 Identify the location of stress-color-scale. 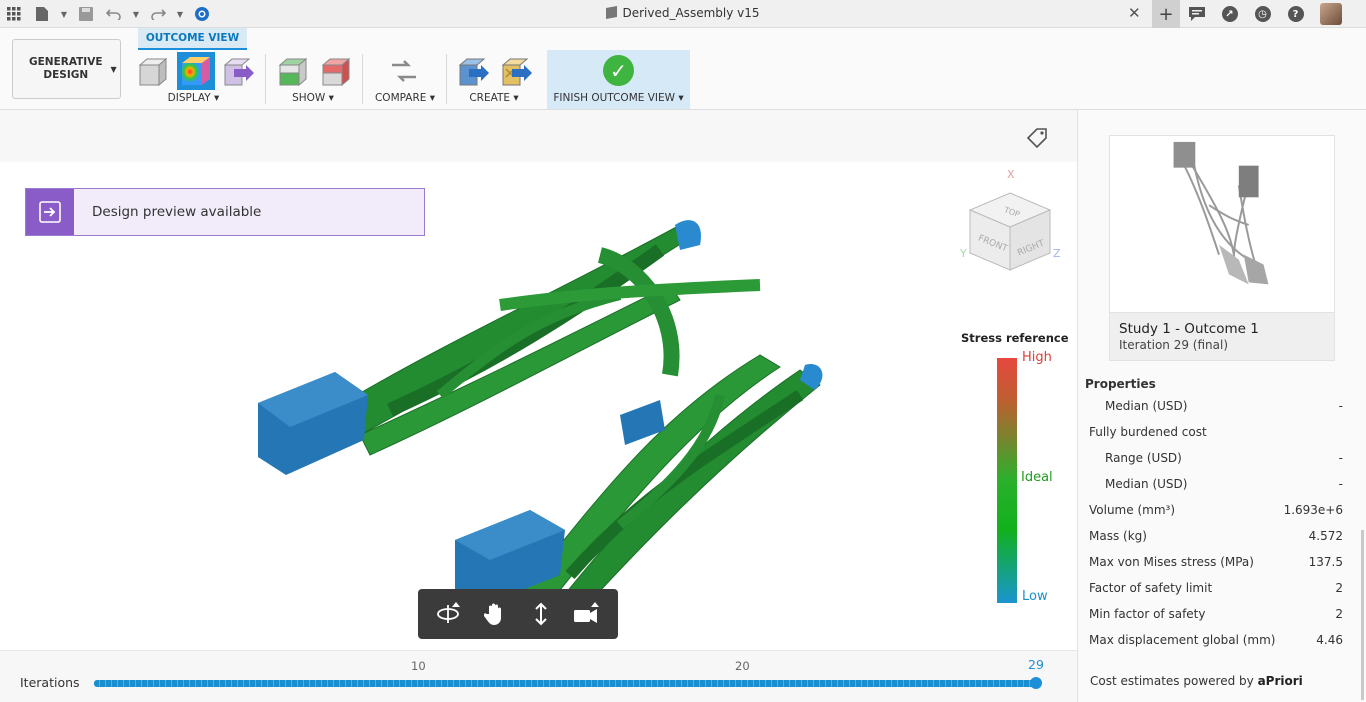
(1007, 480).